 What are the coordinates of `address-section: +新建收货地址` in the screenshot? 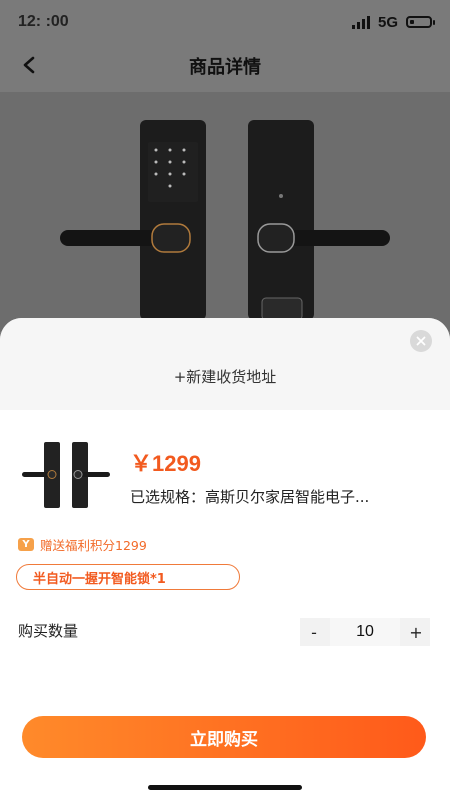 It's located at (225, 364).